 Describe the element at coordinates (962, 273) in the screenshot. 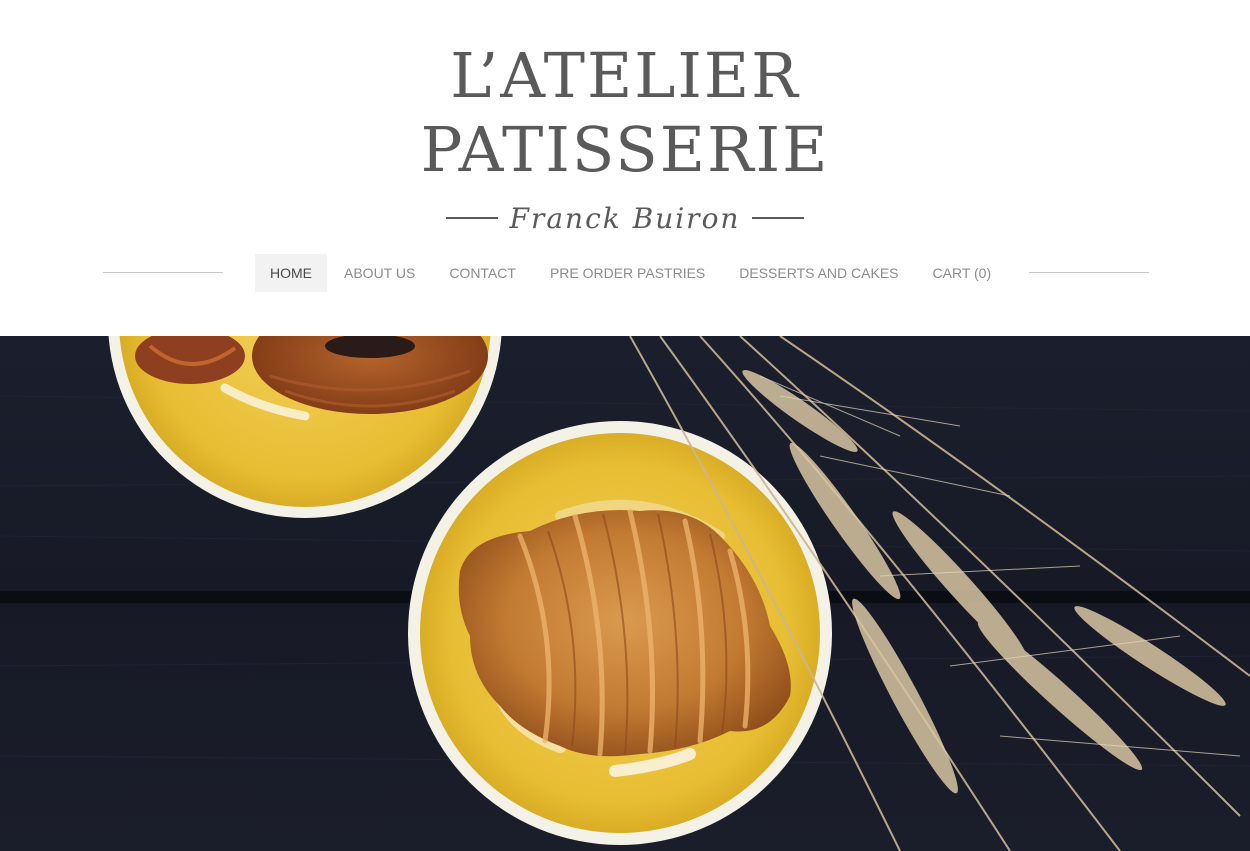

I see `nav-item-cart: CART (0)` at that location.